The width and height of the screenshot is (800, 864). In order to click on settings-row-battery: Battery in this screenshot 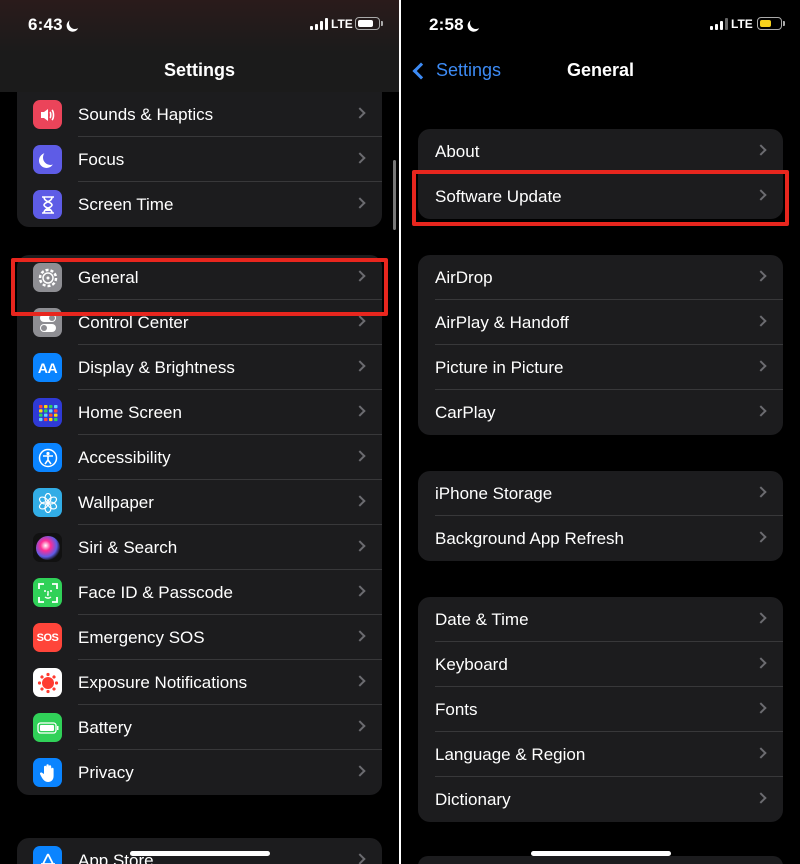, I will do `click(199, 727)`.